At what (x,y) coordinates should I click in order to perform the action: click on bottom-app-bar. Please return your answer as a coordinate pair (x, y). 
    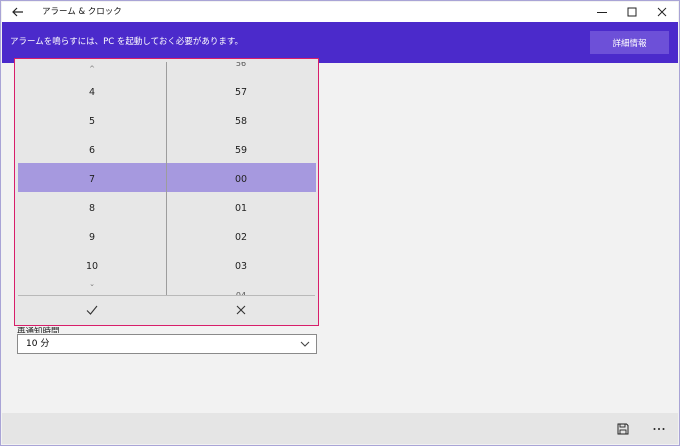
    Looking at the image, I should click on (340, 428).